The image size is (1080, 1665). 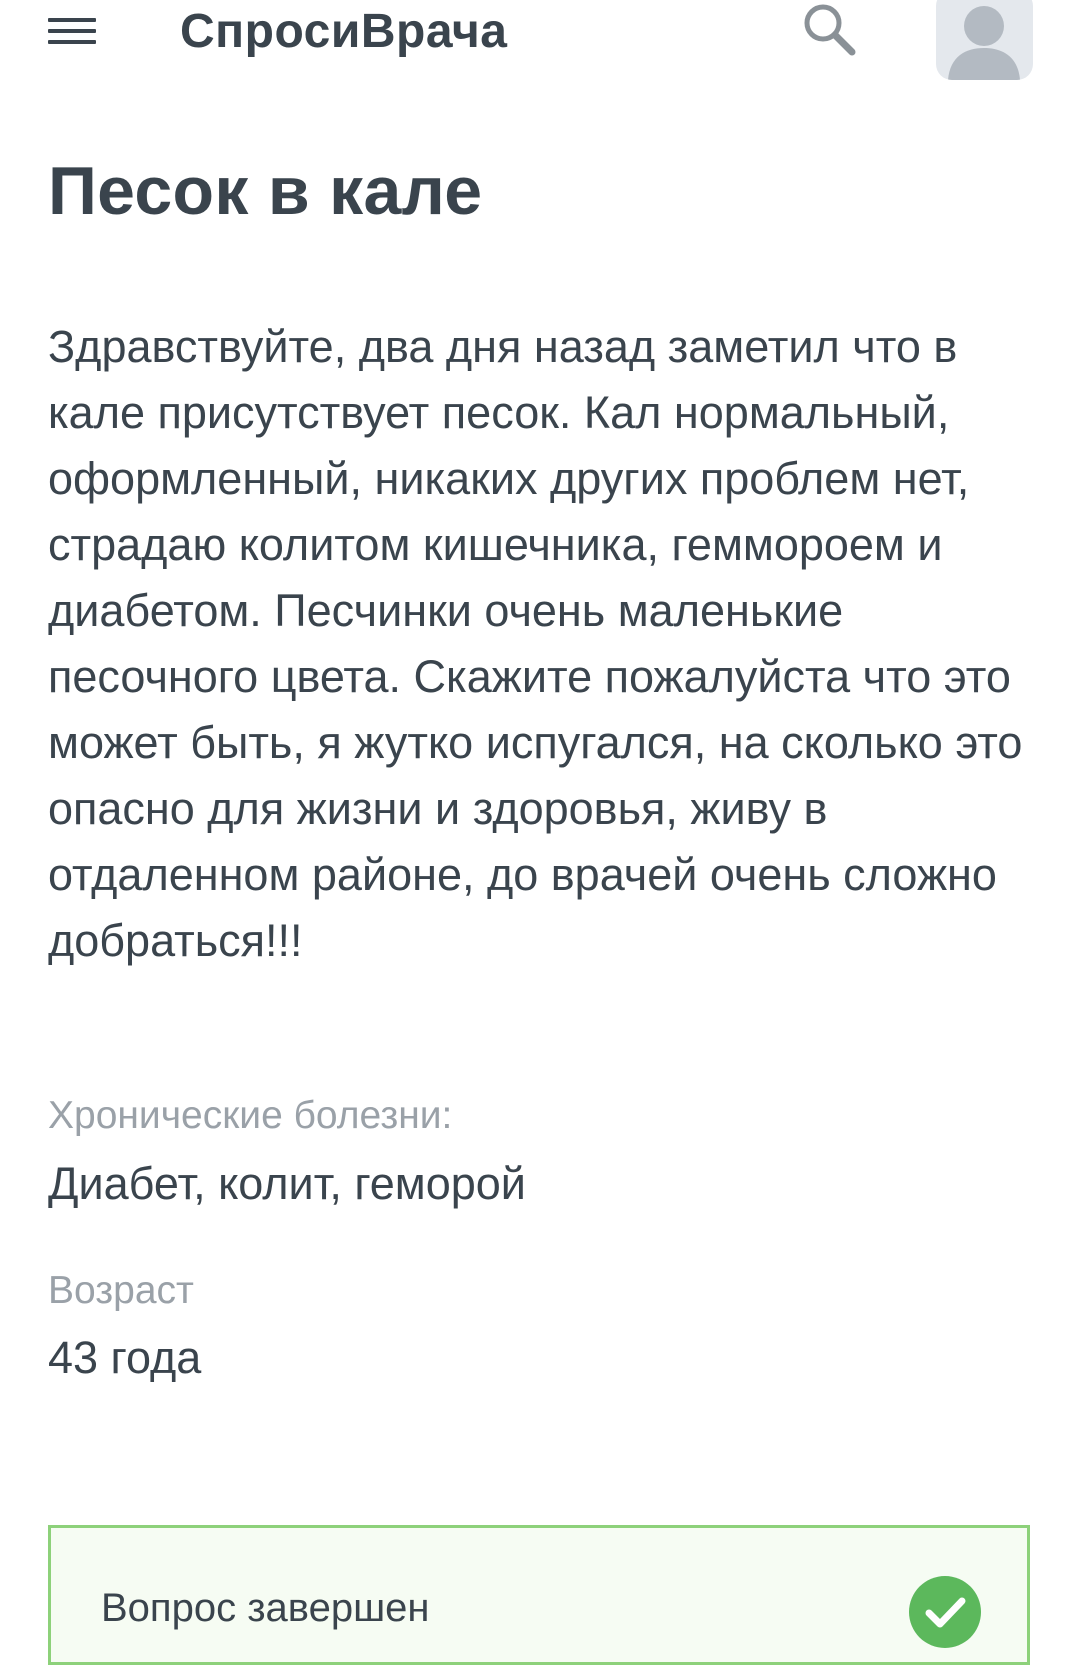 What do you see at coordinates (539, 1595) in the screenshot?
I see `question-status-box: Вопрос завершен` at bounding box center [539, 1595].